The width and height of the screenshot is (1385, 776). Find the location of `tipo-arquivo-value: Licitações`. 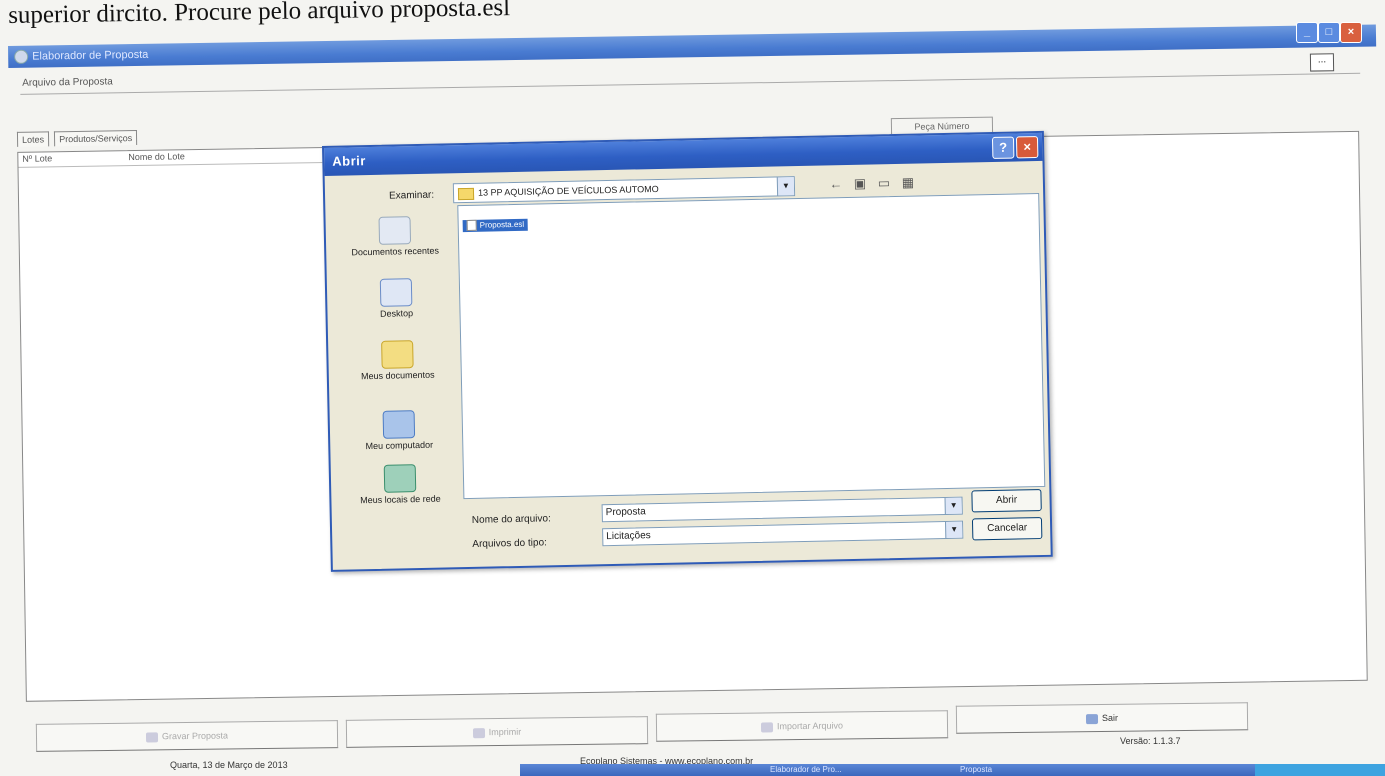

tipo-arquivo-value: Licitações is located at coordinates (628, 536).